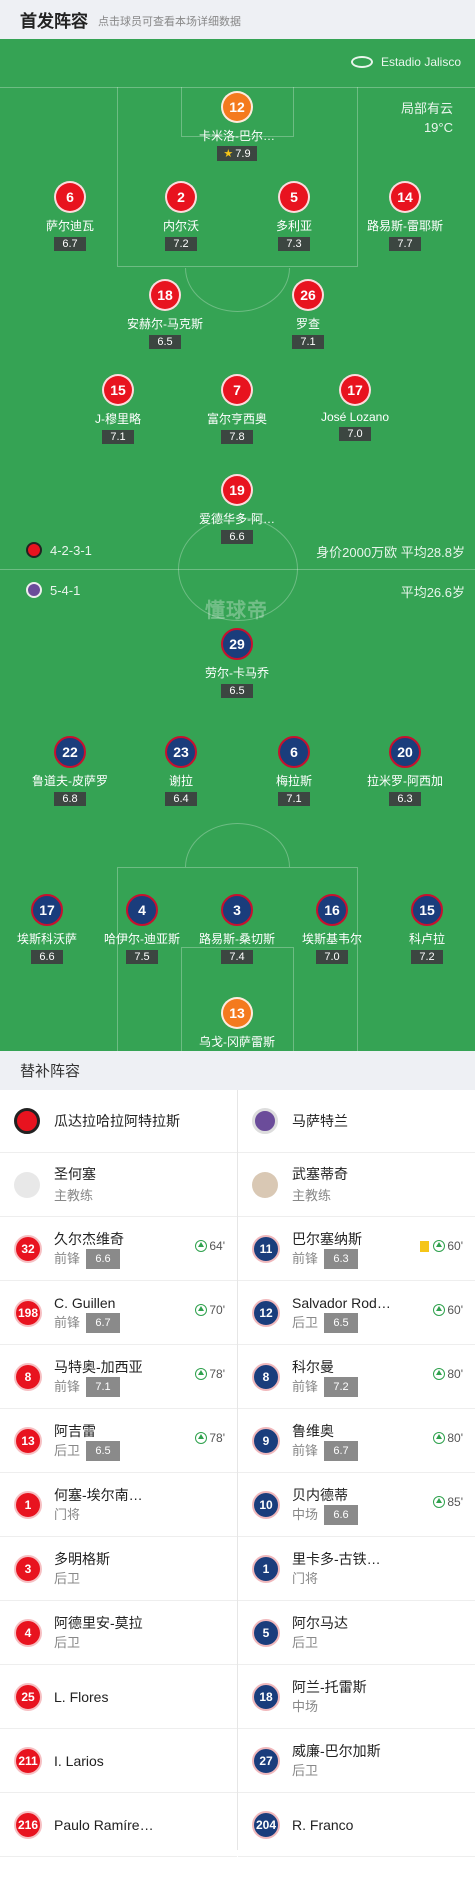 The width and height of the screenshot is (475, 1899). Describe the element at coordinates (305, 1386) in the screenshot. I see `position-text: 前锋` at that location.